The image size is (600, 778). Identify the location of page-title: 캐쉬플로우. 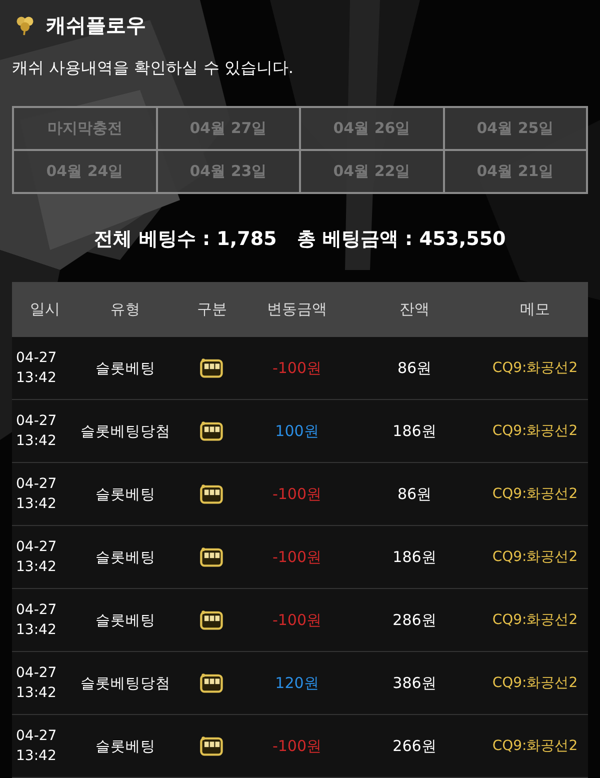
(96, 25).